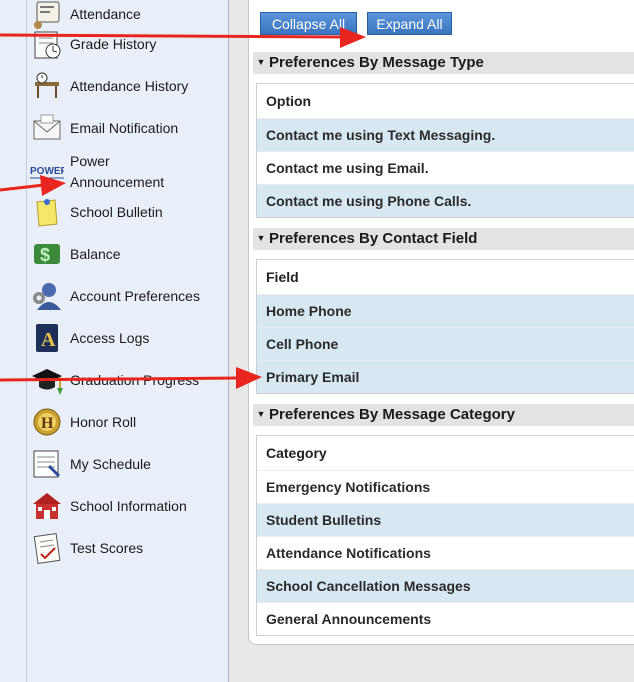 This screenshot has height=682, width=634. I want to click on access-logs-icon: A, so click(47, 338).